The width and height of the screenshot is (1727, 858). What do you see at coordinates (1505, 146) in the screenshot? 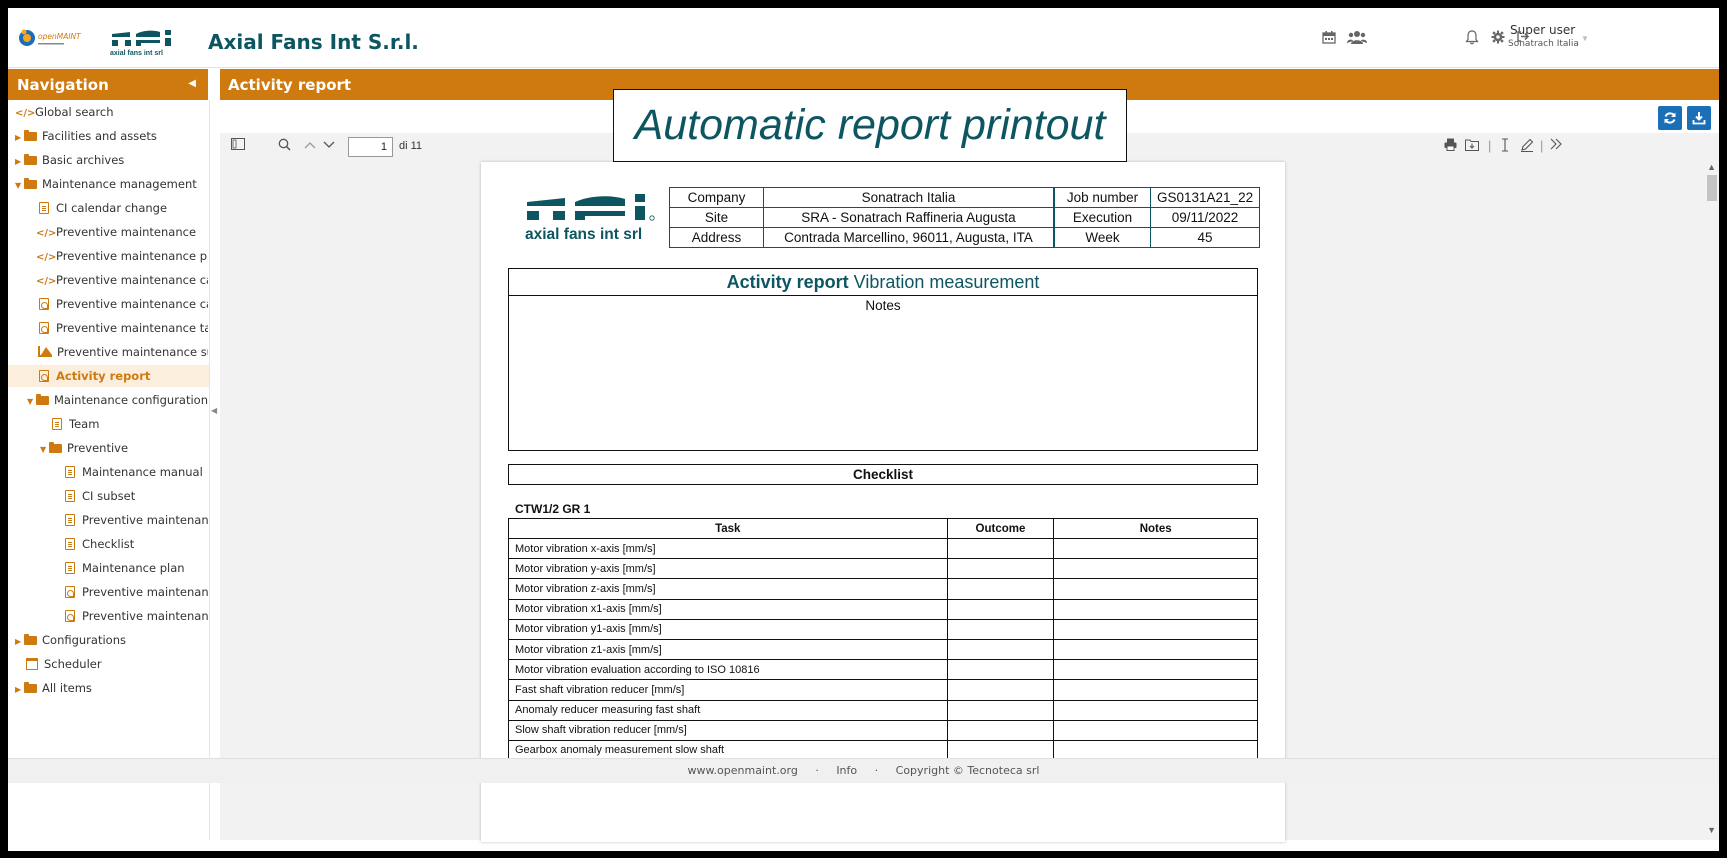
I see `text-cursor-icon` at bounding box center [1505, 146].